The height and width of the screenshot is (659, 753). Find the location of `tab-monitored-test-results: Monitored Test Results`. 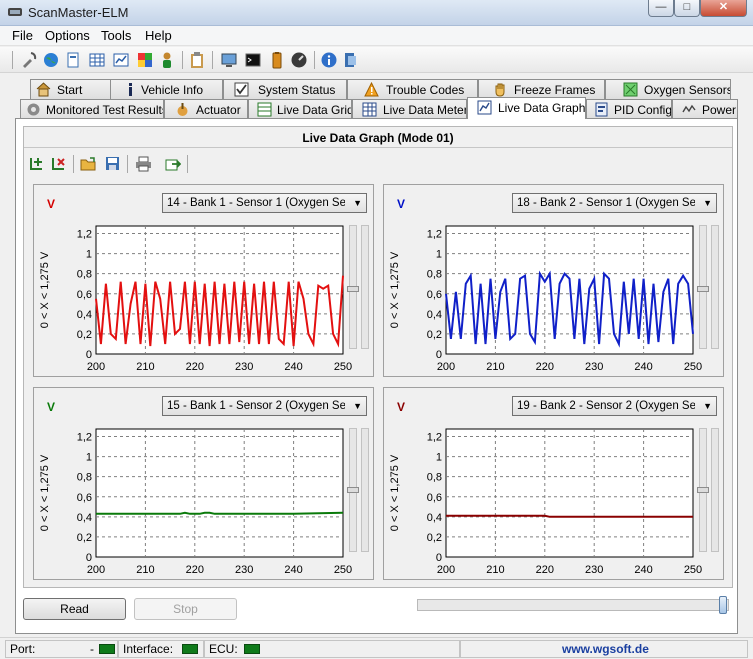

tab-monitored-test-results: Monitored Test Results is located at coordinates (92, 109).